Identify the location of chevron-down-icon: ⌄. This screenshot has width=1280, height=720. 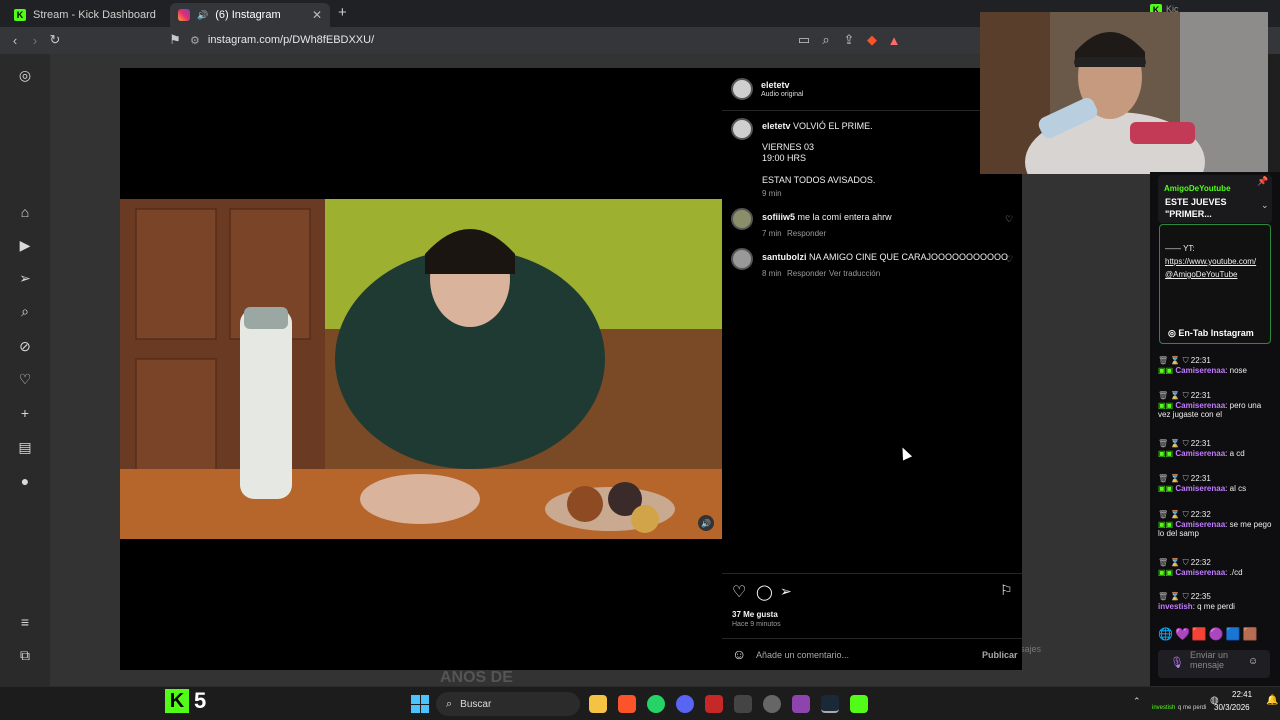
(1265, 205).